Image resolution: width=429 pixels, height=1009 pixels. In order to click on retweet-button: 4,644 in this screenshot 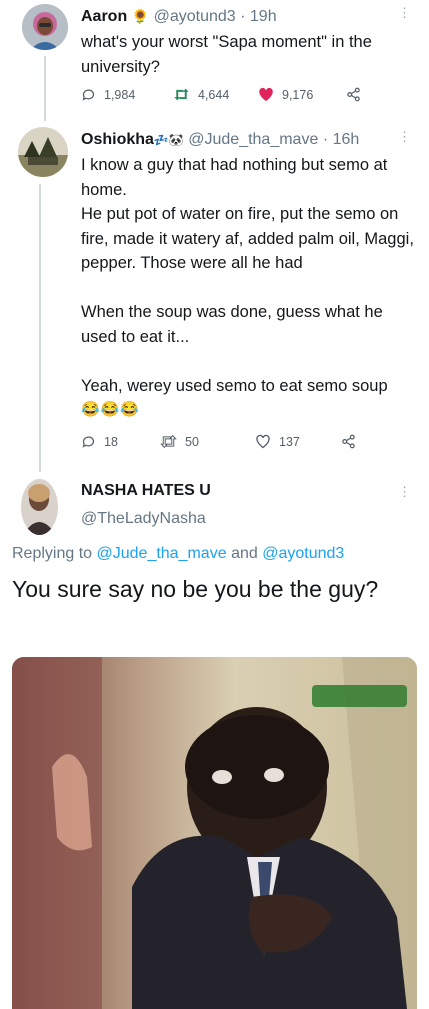, I will do `click(215, 94)`.